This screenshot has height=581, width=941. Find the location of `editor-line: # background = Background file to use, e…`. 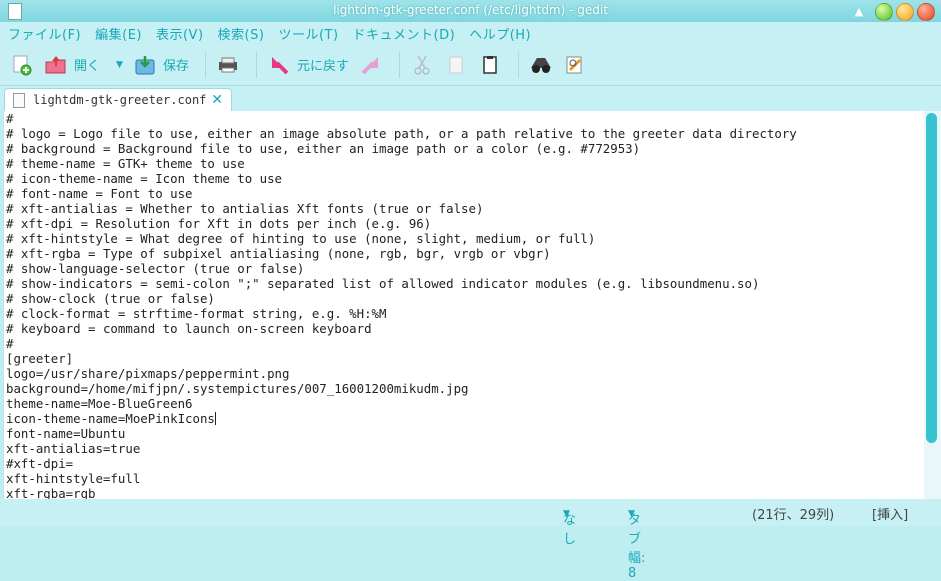

editor-line: # background = Background file to use, e… is located at coordinates (323, 148).